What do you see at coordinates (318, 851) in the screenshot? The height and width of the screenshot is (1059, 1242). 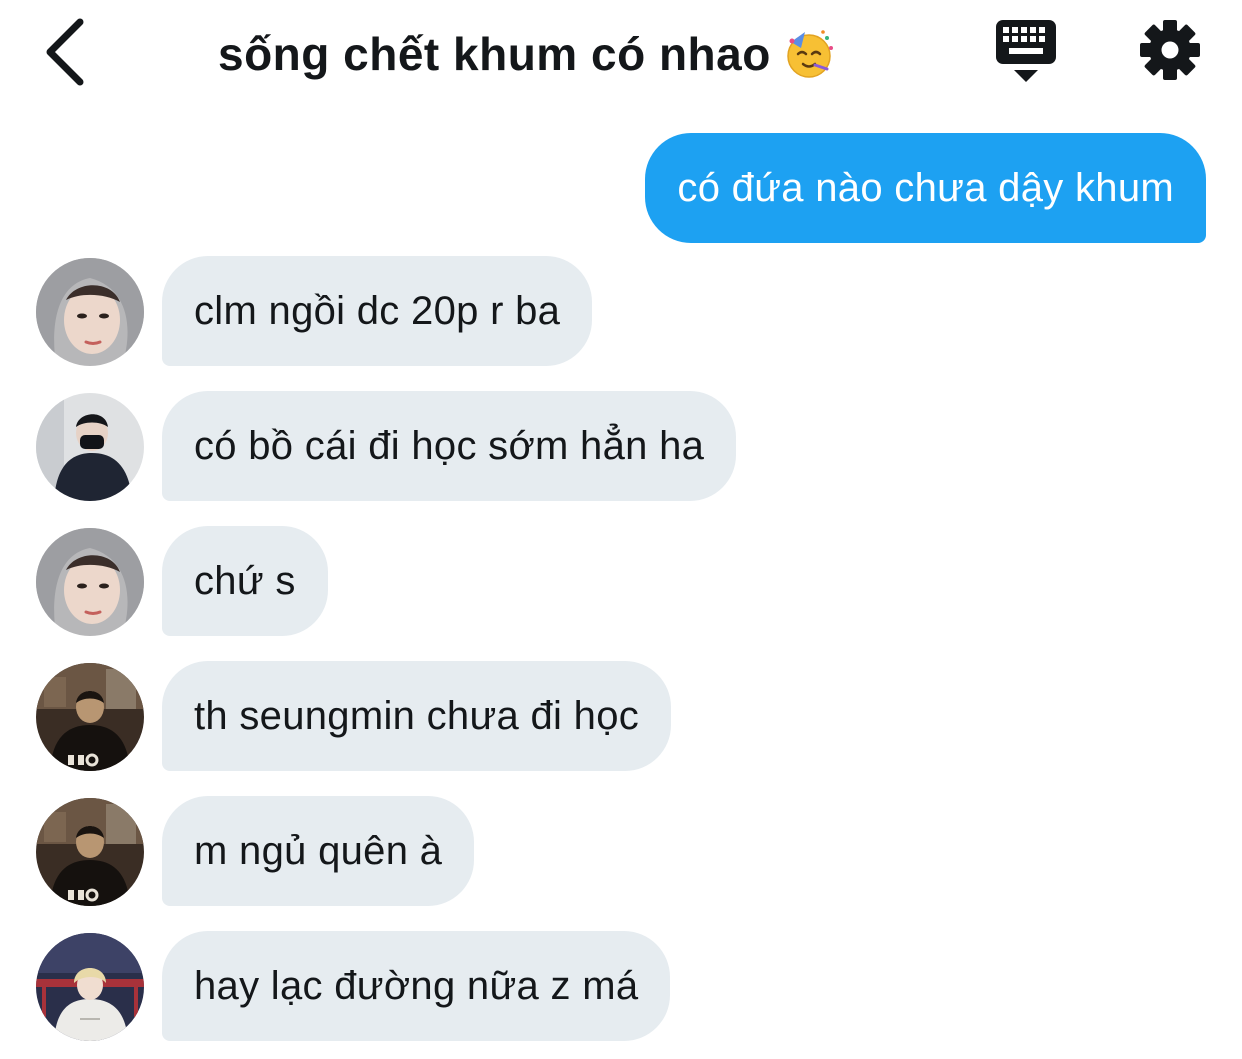 I see `incoming-message-bubble: m ngủ quên à` at bounding box center [318, 851].